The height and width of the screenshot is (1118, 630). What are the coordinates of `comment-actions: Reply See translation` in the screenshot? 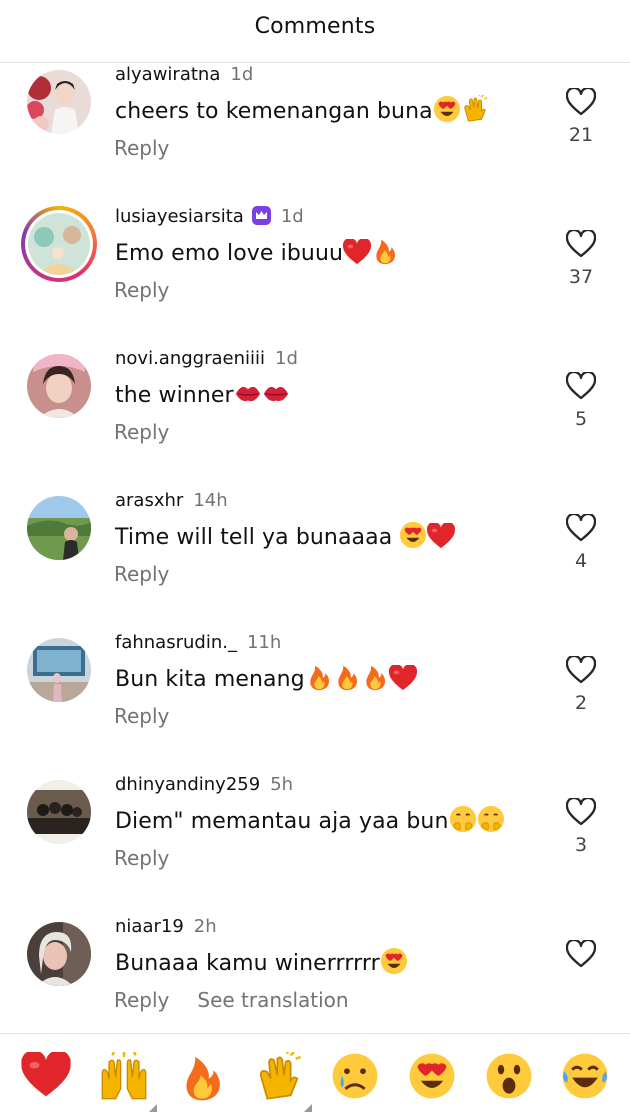 It's located at (231, 1000).